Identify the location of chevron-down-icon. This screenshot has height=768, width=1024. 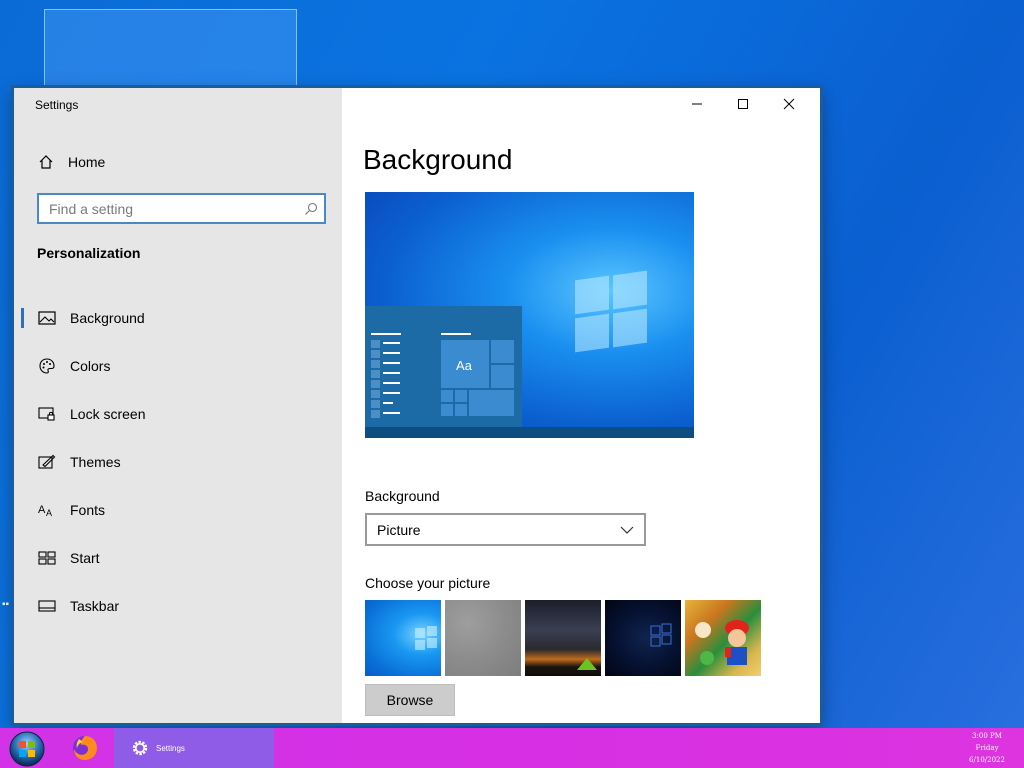
(627, 530).